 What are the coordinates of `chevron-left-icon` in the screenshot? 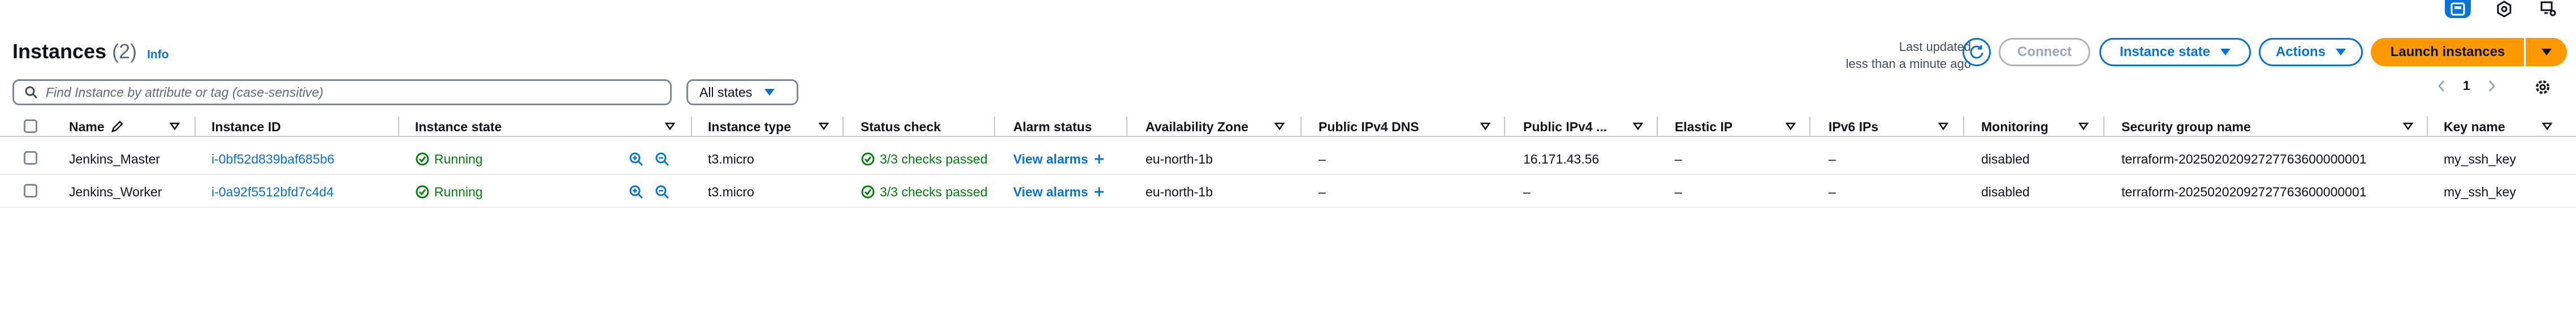 It's located at (2441, 86).